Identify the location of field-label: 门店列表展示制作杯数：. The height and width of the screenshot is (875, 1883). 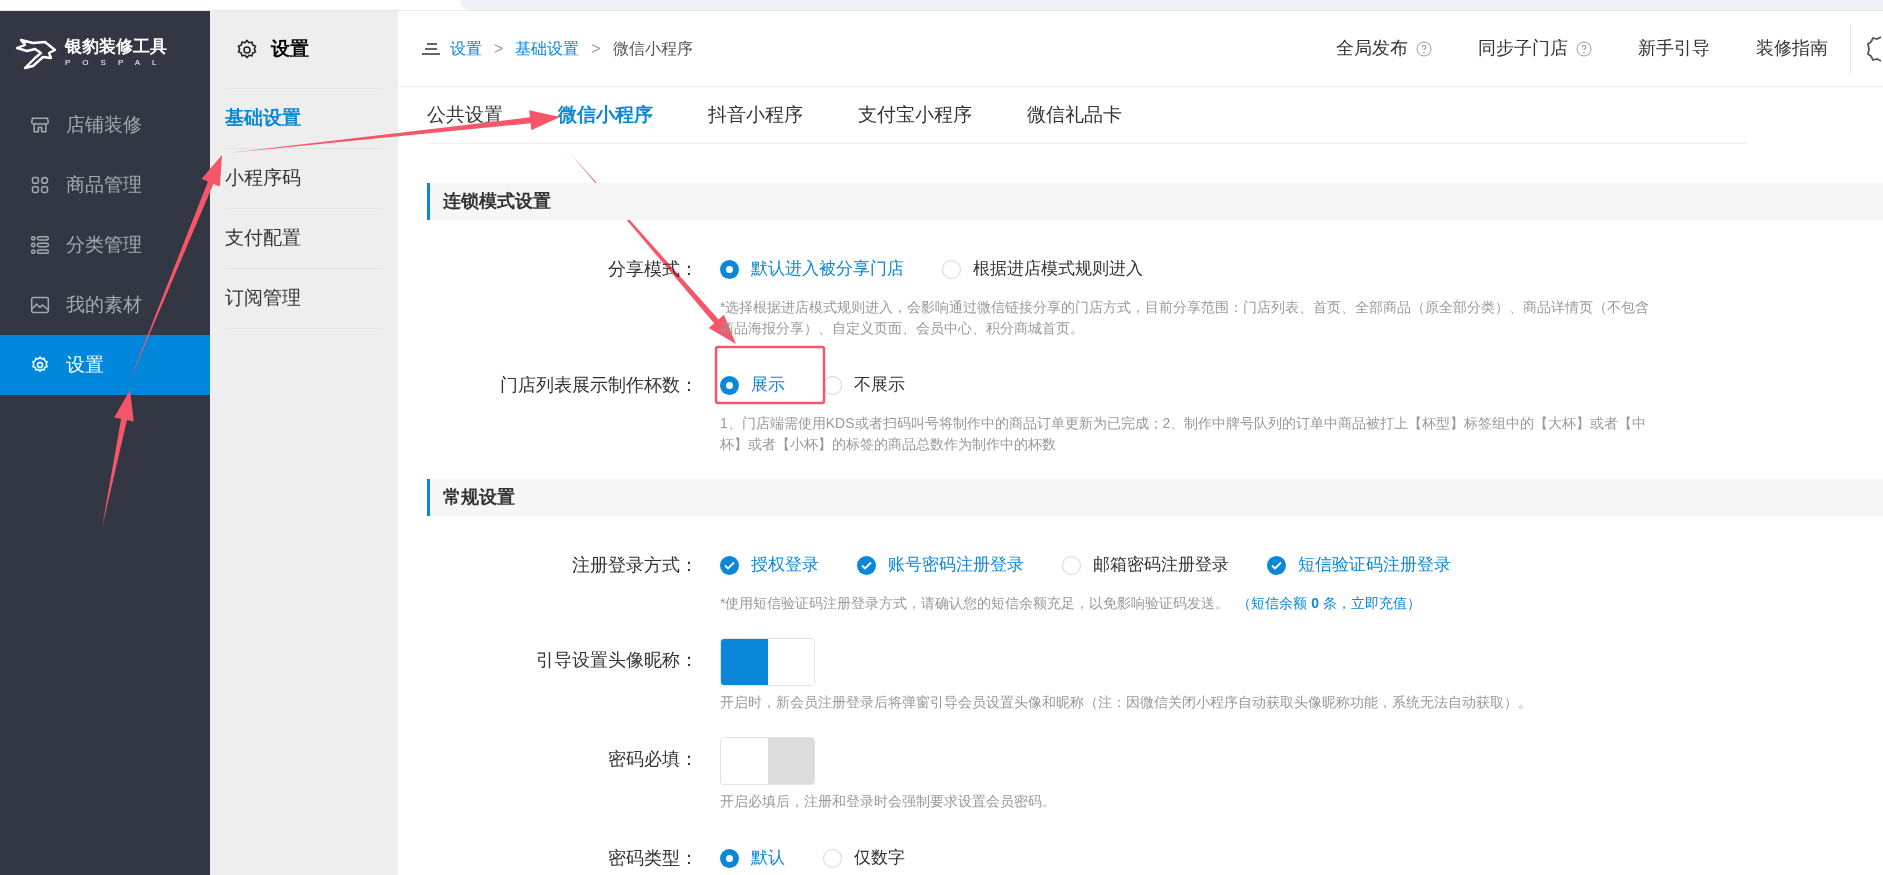
(599, 385).